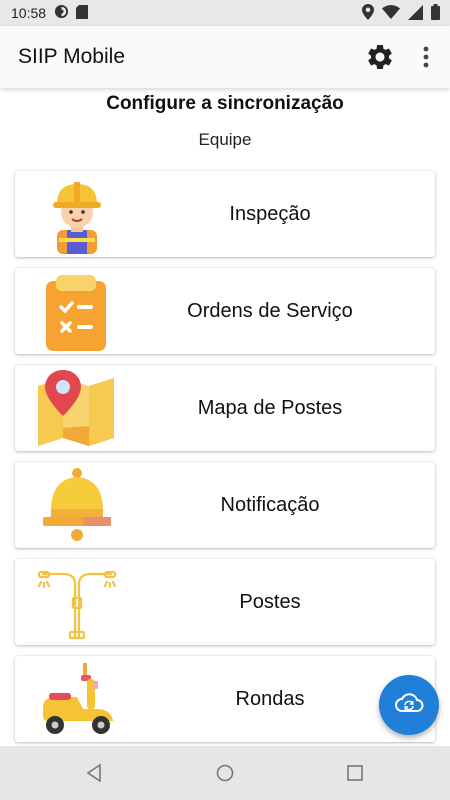 This screenshot has height=800, width=450. I want to click on menu-card-mapa-postes: Mapa de Postes, so click(225, 408).